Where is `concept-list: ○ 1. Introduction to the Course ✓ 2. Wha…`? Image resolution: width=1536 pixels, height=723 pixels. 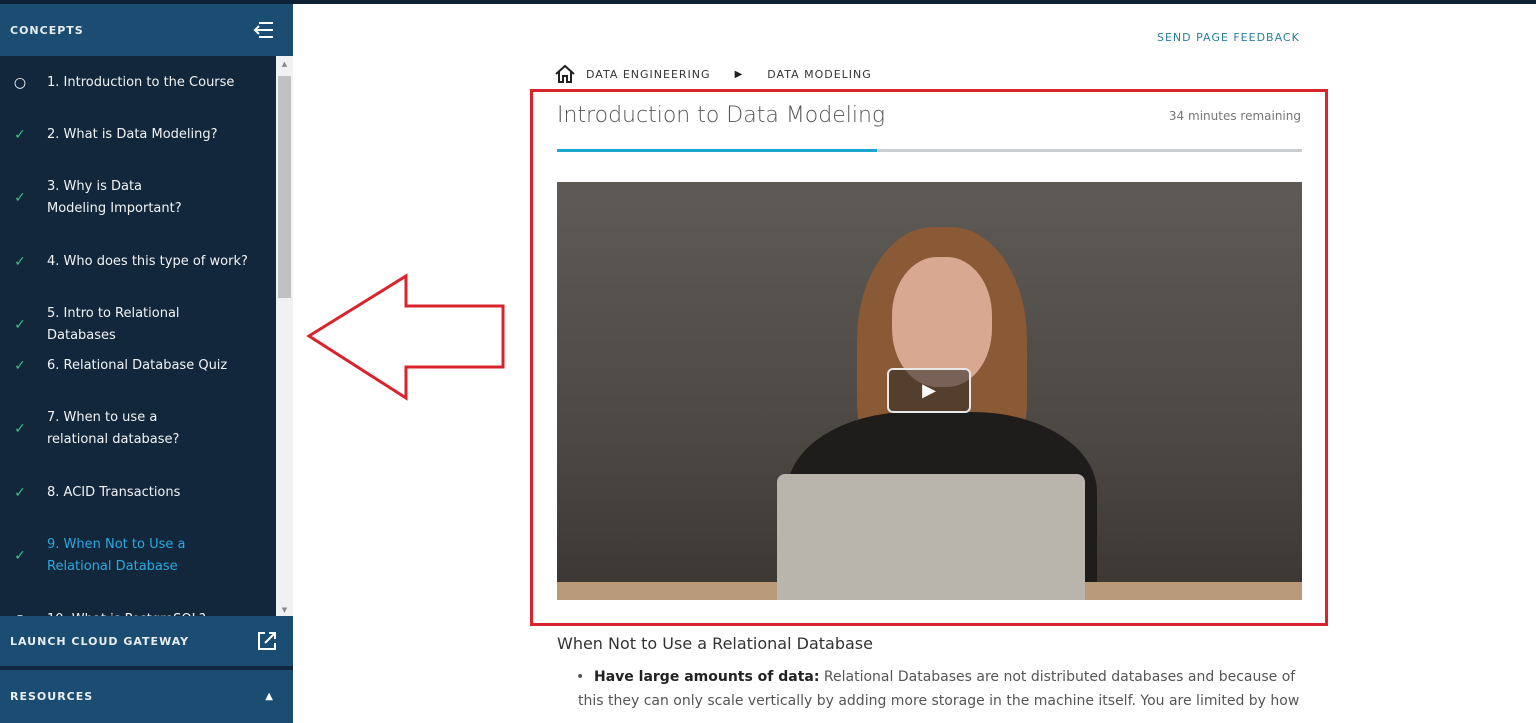
concept-list: ○ 1. Introduction to the Course ✓ 2. Wha… is located at coordinates (138, 336).